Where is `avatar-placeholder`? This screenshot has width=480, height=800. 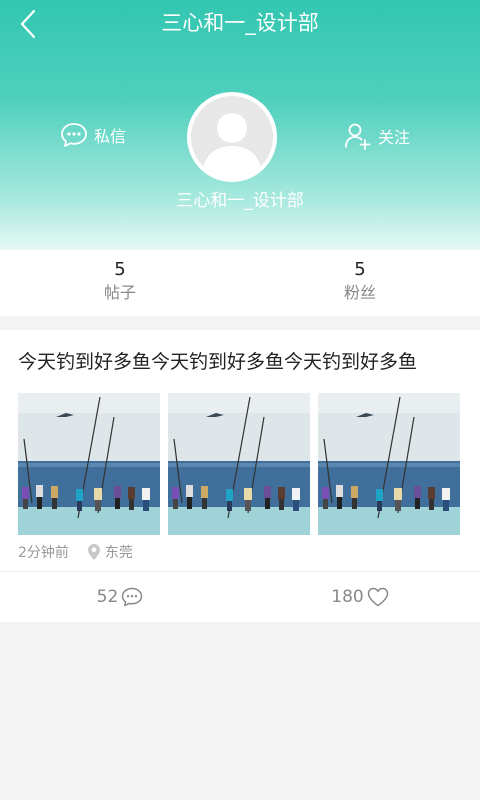 avatar-placeholder is located at coordinates (232, 137).